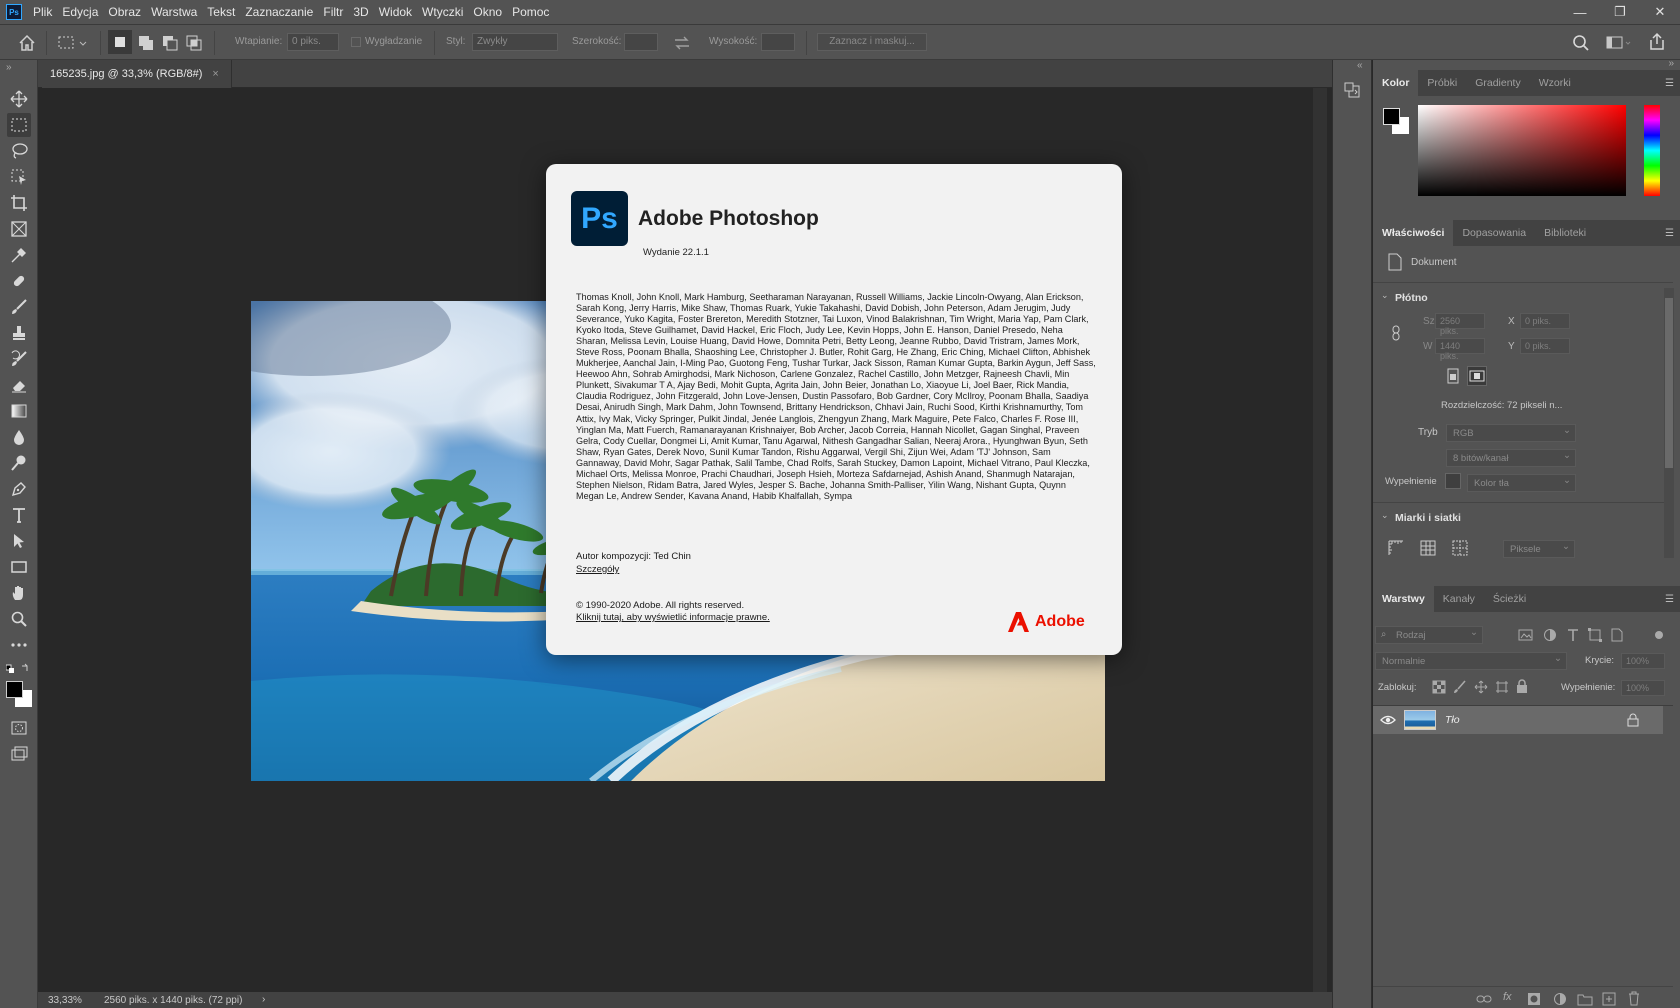  I want to click on bits-dropdown: 8 bitów/kanał, so click(1511, 458).